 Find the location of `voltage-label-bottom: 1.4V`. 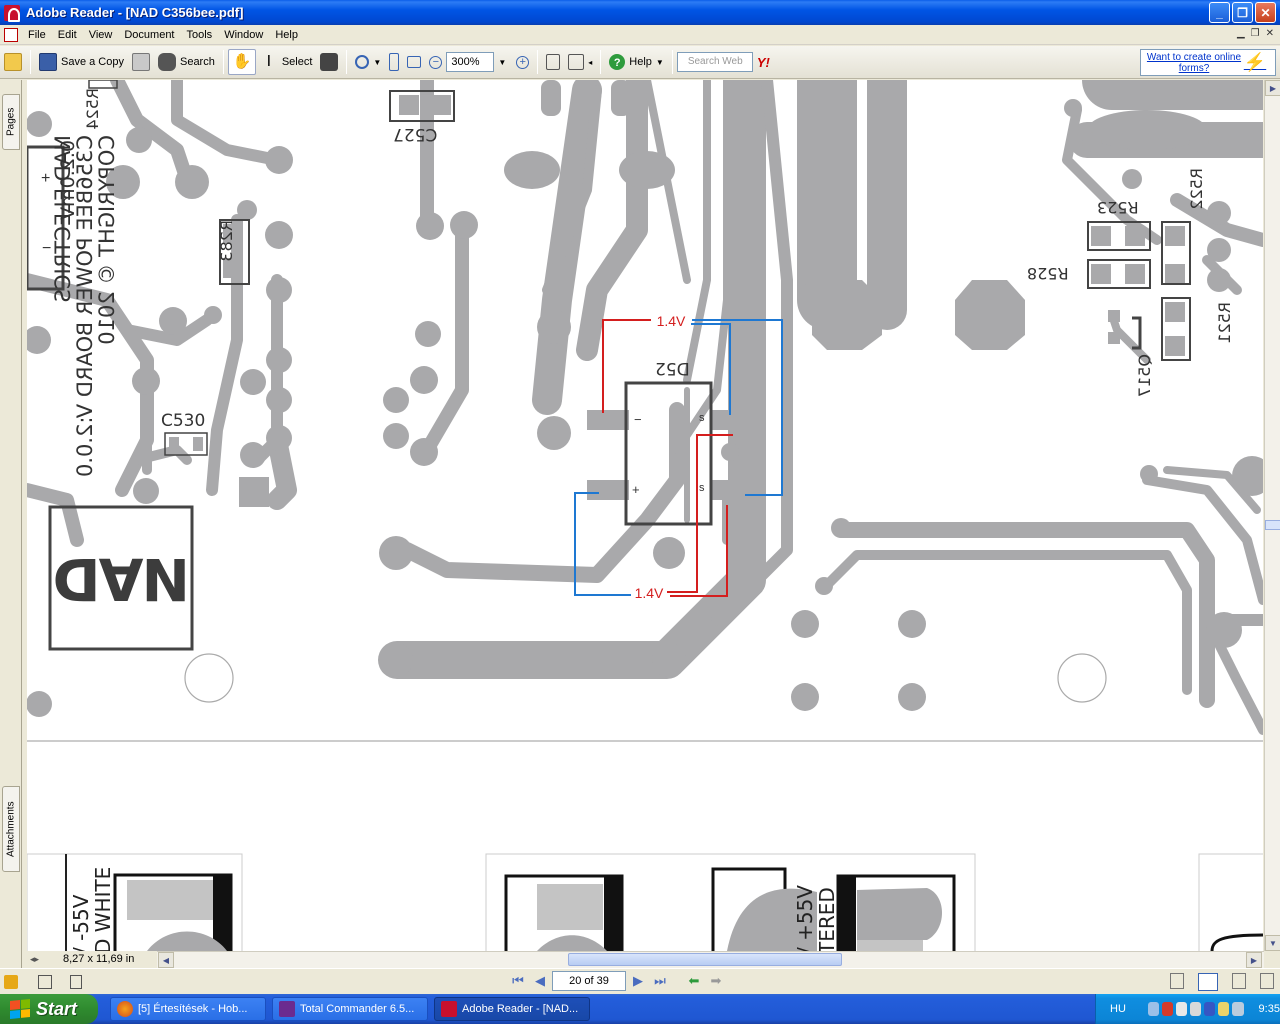

voltage-label-bottom: 1.4V is located at coordinates (649, 593).